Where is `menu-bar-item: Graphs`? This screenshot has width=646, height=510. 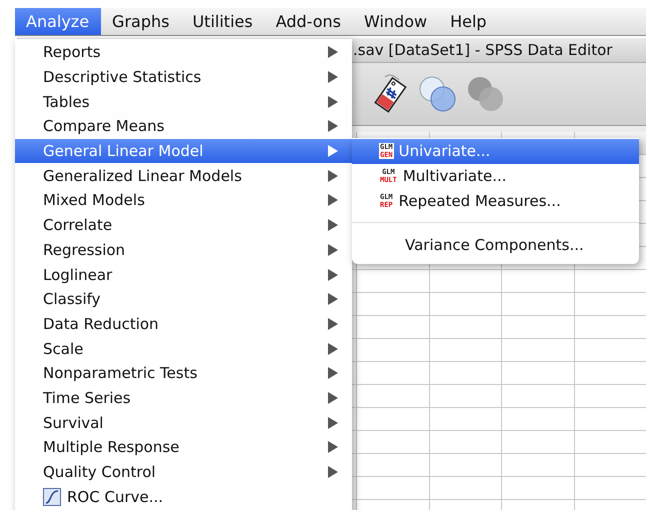 menu-bar-item: Graphs is located at coordinates (141, 21).